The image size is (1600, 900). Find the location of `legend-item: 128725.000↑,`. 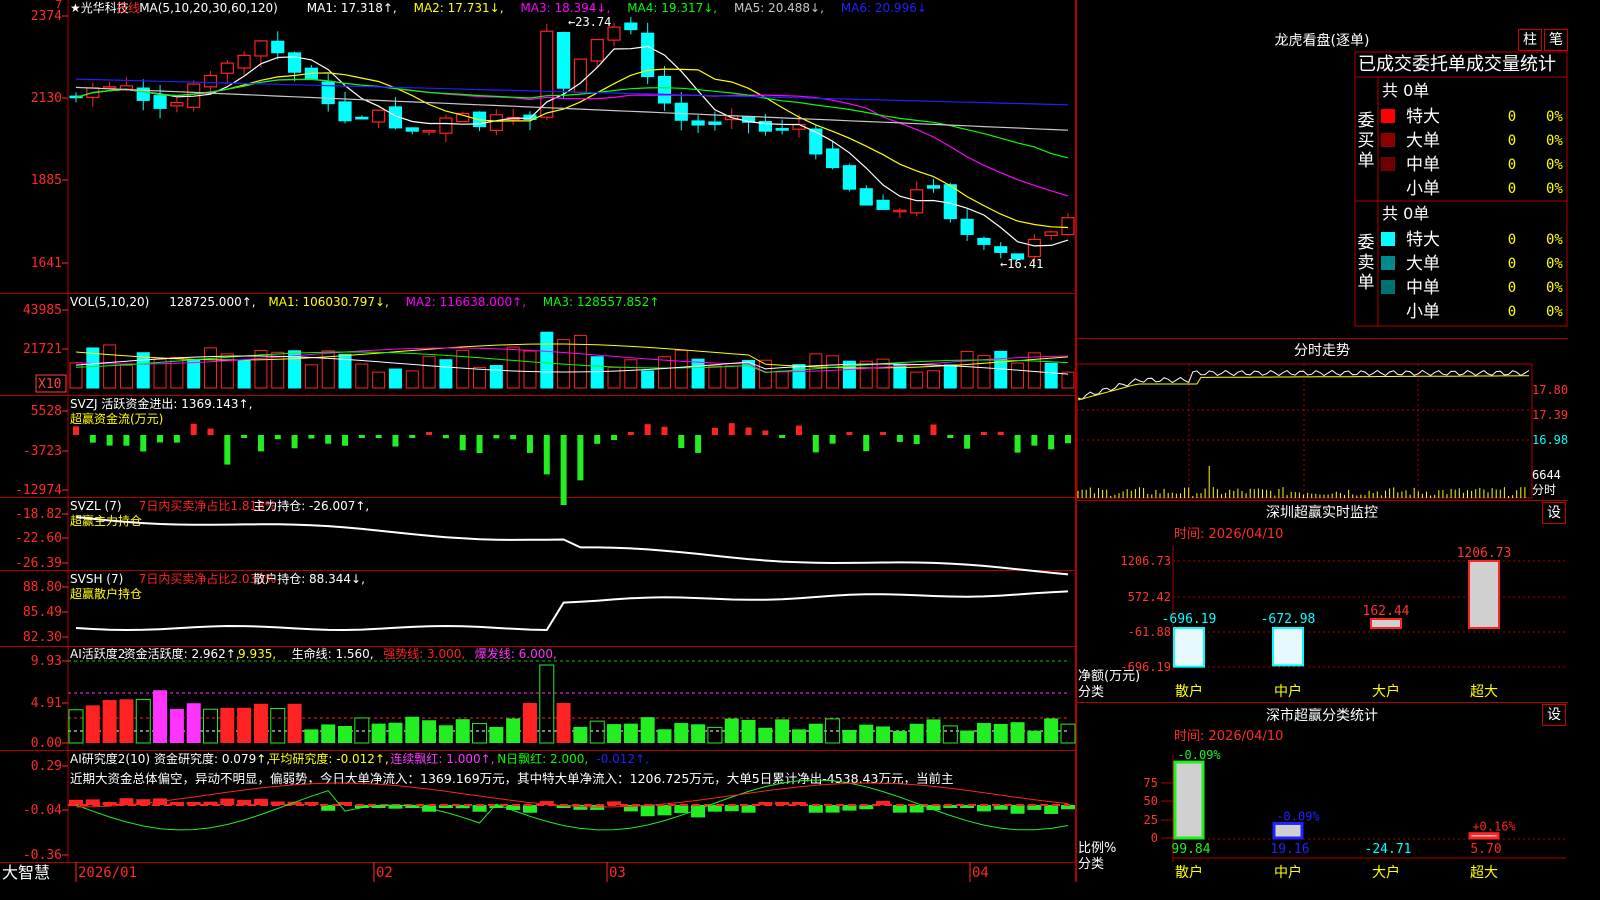

legend-item: 128725.000↑, is located at coordinates (212, 302).